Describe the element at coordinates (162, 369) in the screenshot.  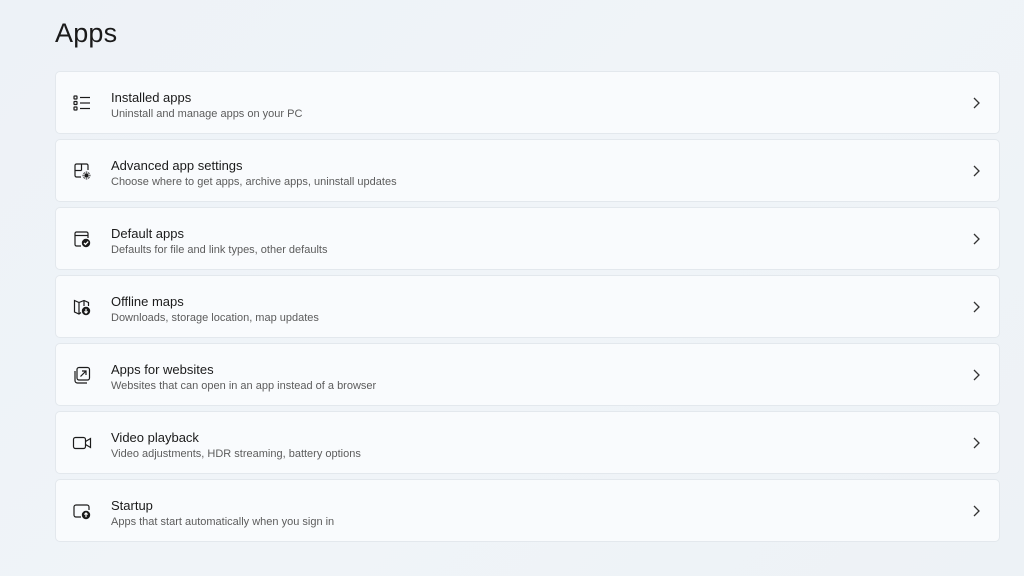
I see `item-label: Apps for websites` at that location.